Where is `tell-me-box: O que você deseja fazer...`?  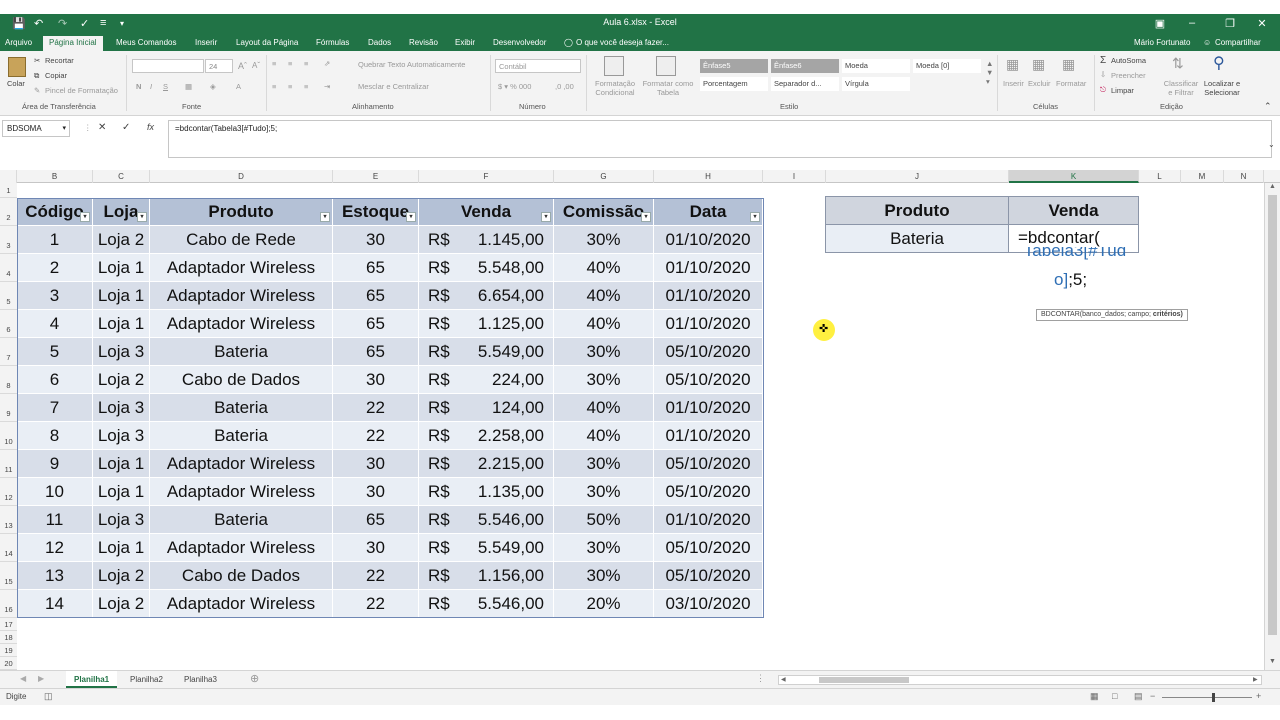 tell-me-box: O que você deseja fazer... is located at coordinates (622, 42).